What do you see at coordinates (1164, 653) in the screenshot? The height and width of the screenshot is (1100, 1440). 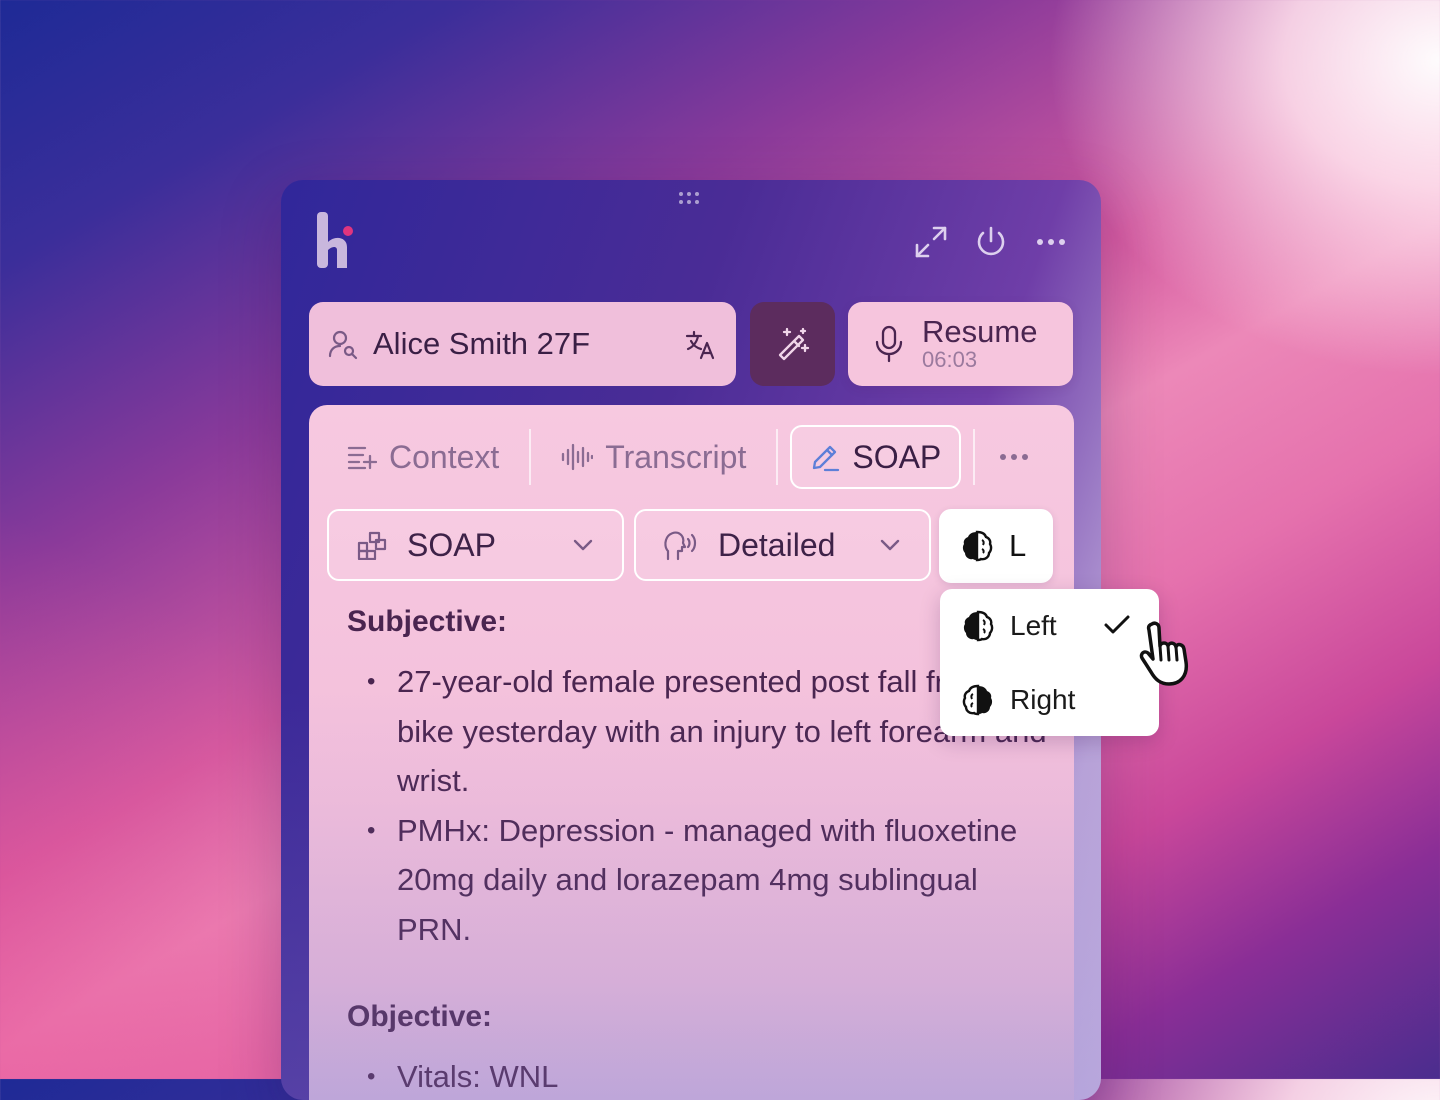 I see `hand-pointer-icon` at bounding box center [1164, 653].